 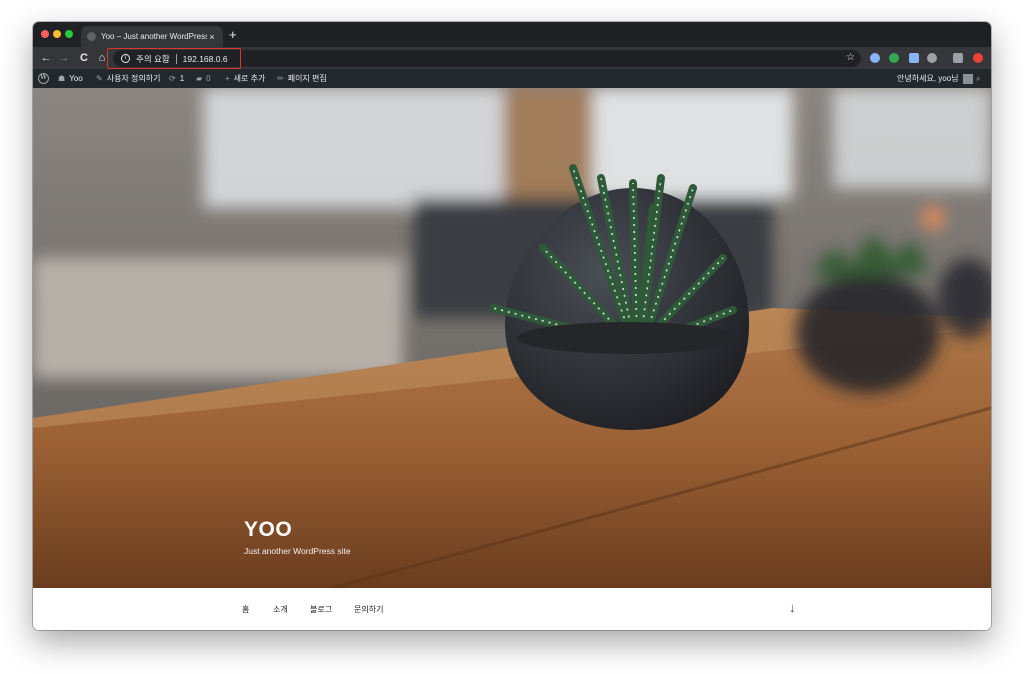 What do you see at coordinates (914, 58) in the screenshot?
I see `extension-3-icon` at bounding box center [914, 58].